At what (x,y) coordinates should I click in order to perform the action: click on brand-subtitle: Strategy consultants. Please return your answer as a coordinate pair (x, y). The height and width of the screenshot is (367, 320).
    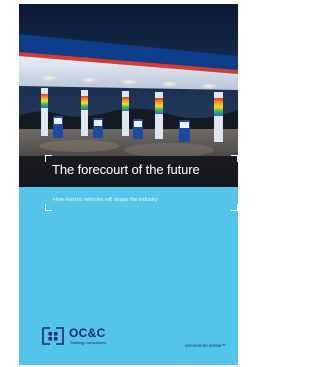
    Looking at the image, I should click on (88, 342).